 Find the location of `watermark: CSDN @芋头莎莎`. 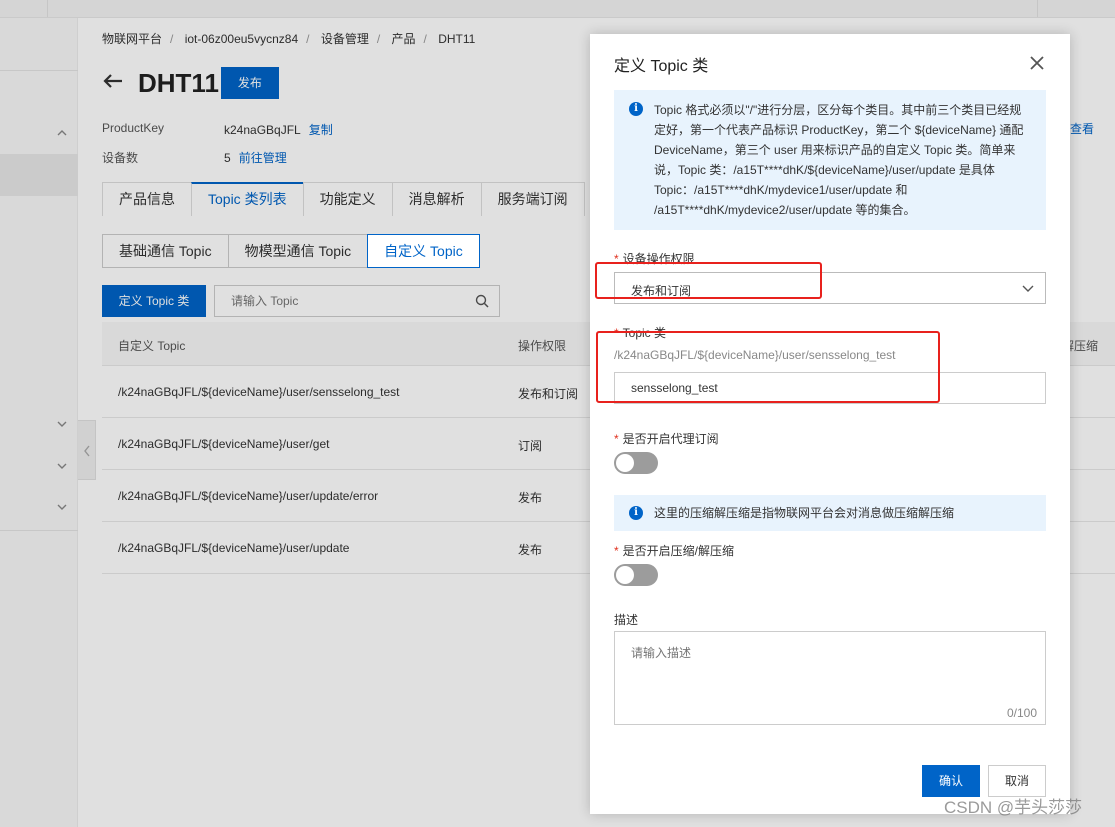

watermark: CSDN @芋头莎莎 is located at coordinates (1013, 807).